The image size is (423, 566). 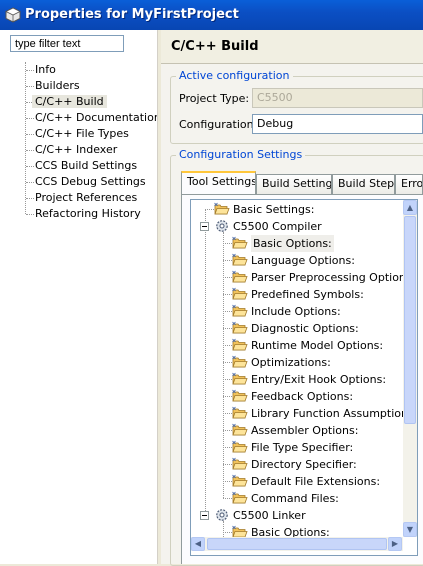 What do you see at coordinates (307, 294) in the screenshot?
I see `tree-node-label: Predefined Symbols:` at bounding box center [307, 294].